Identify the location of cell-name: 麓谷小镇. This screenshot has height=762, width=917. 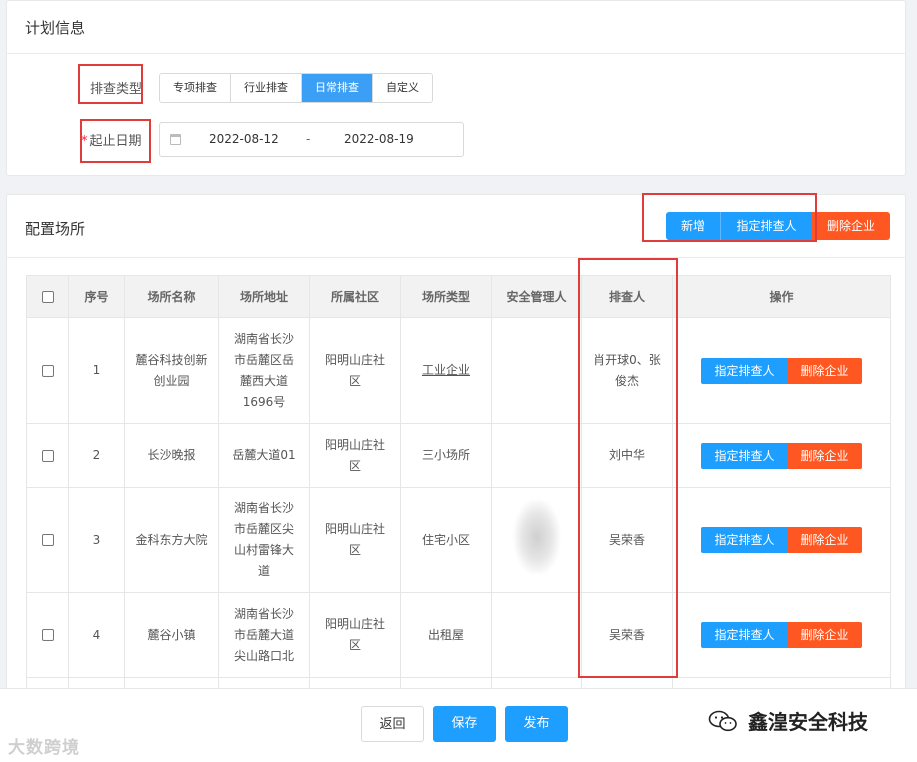
(171, 635).